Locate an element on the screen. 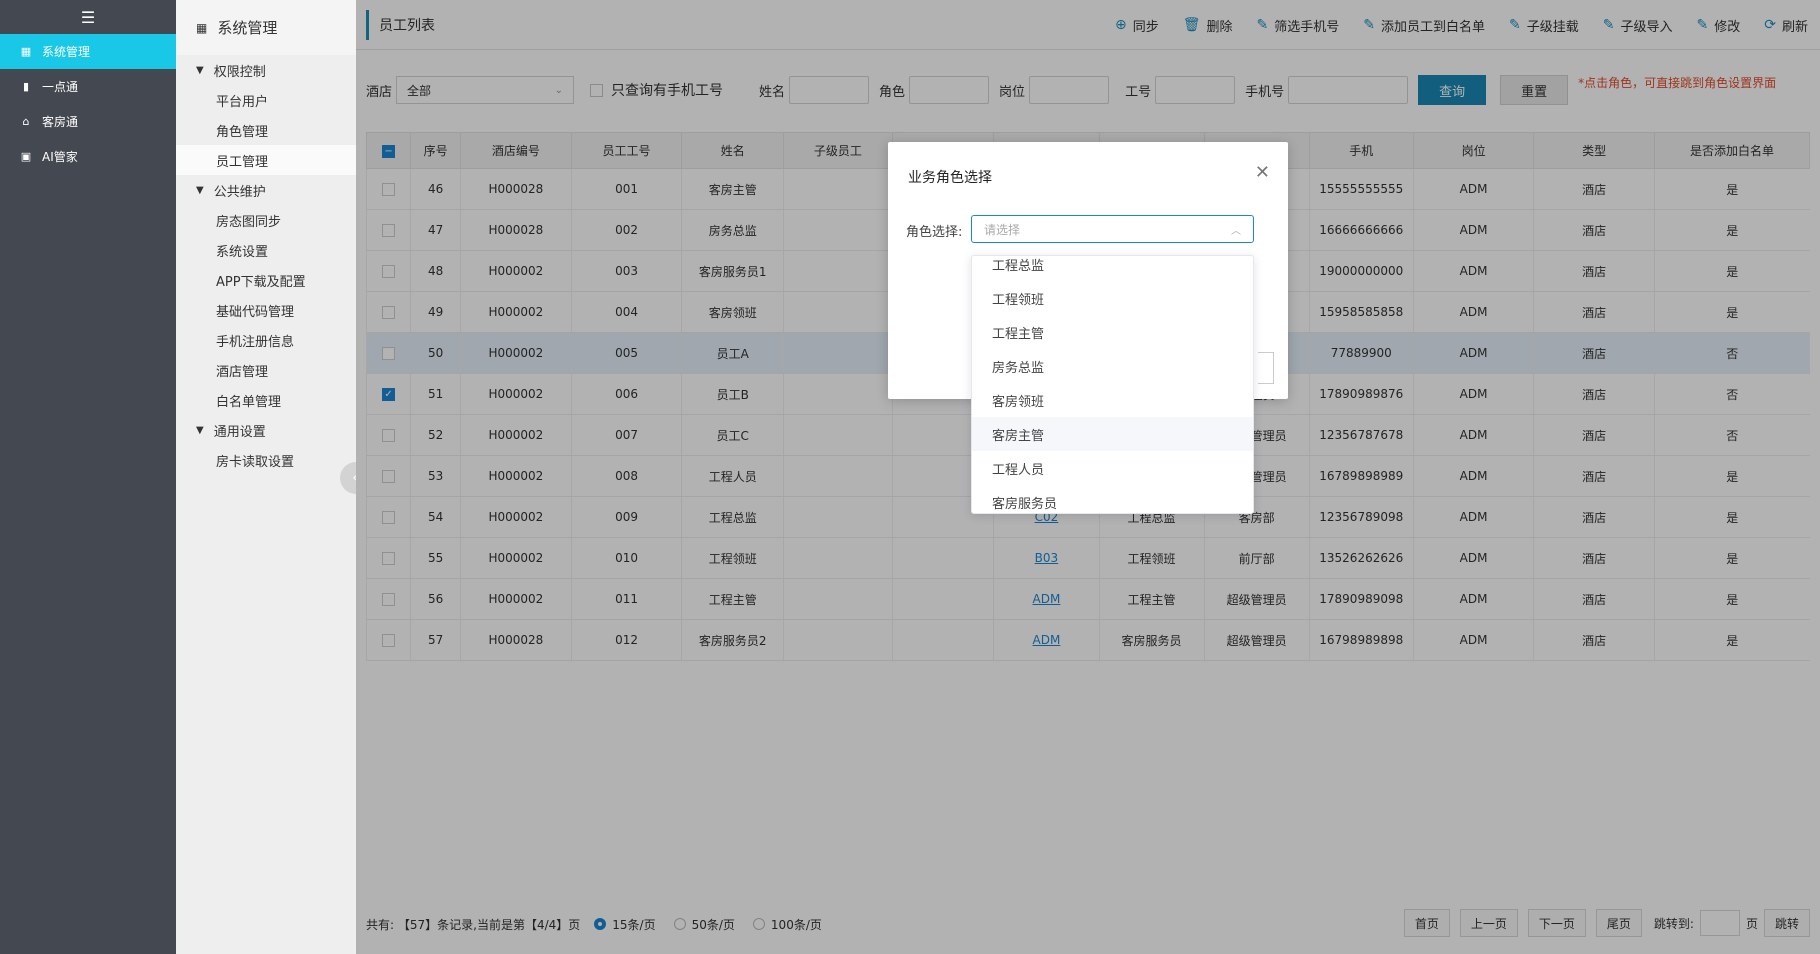  sidebar-item: 白名单管理 is located at coordinates (266, 400).